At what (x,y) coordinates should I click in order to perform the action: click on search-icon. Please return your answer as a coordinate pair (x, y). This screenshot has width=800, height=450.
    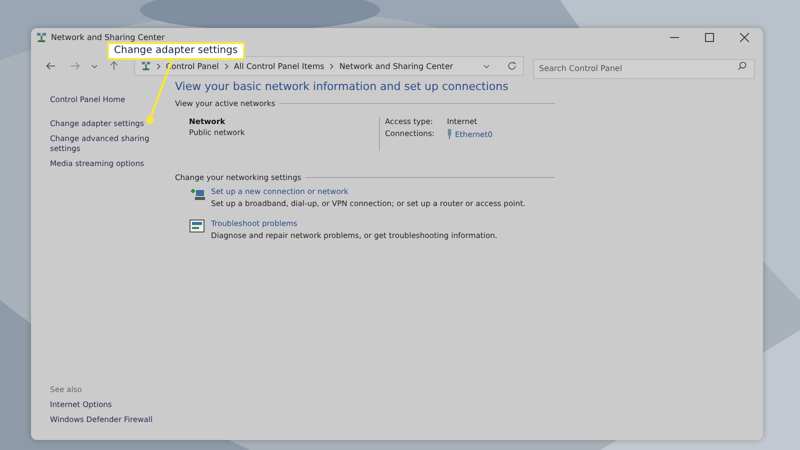
    Looking at the image, I should click on (742, 66).